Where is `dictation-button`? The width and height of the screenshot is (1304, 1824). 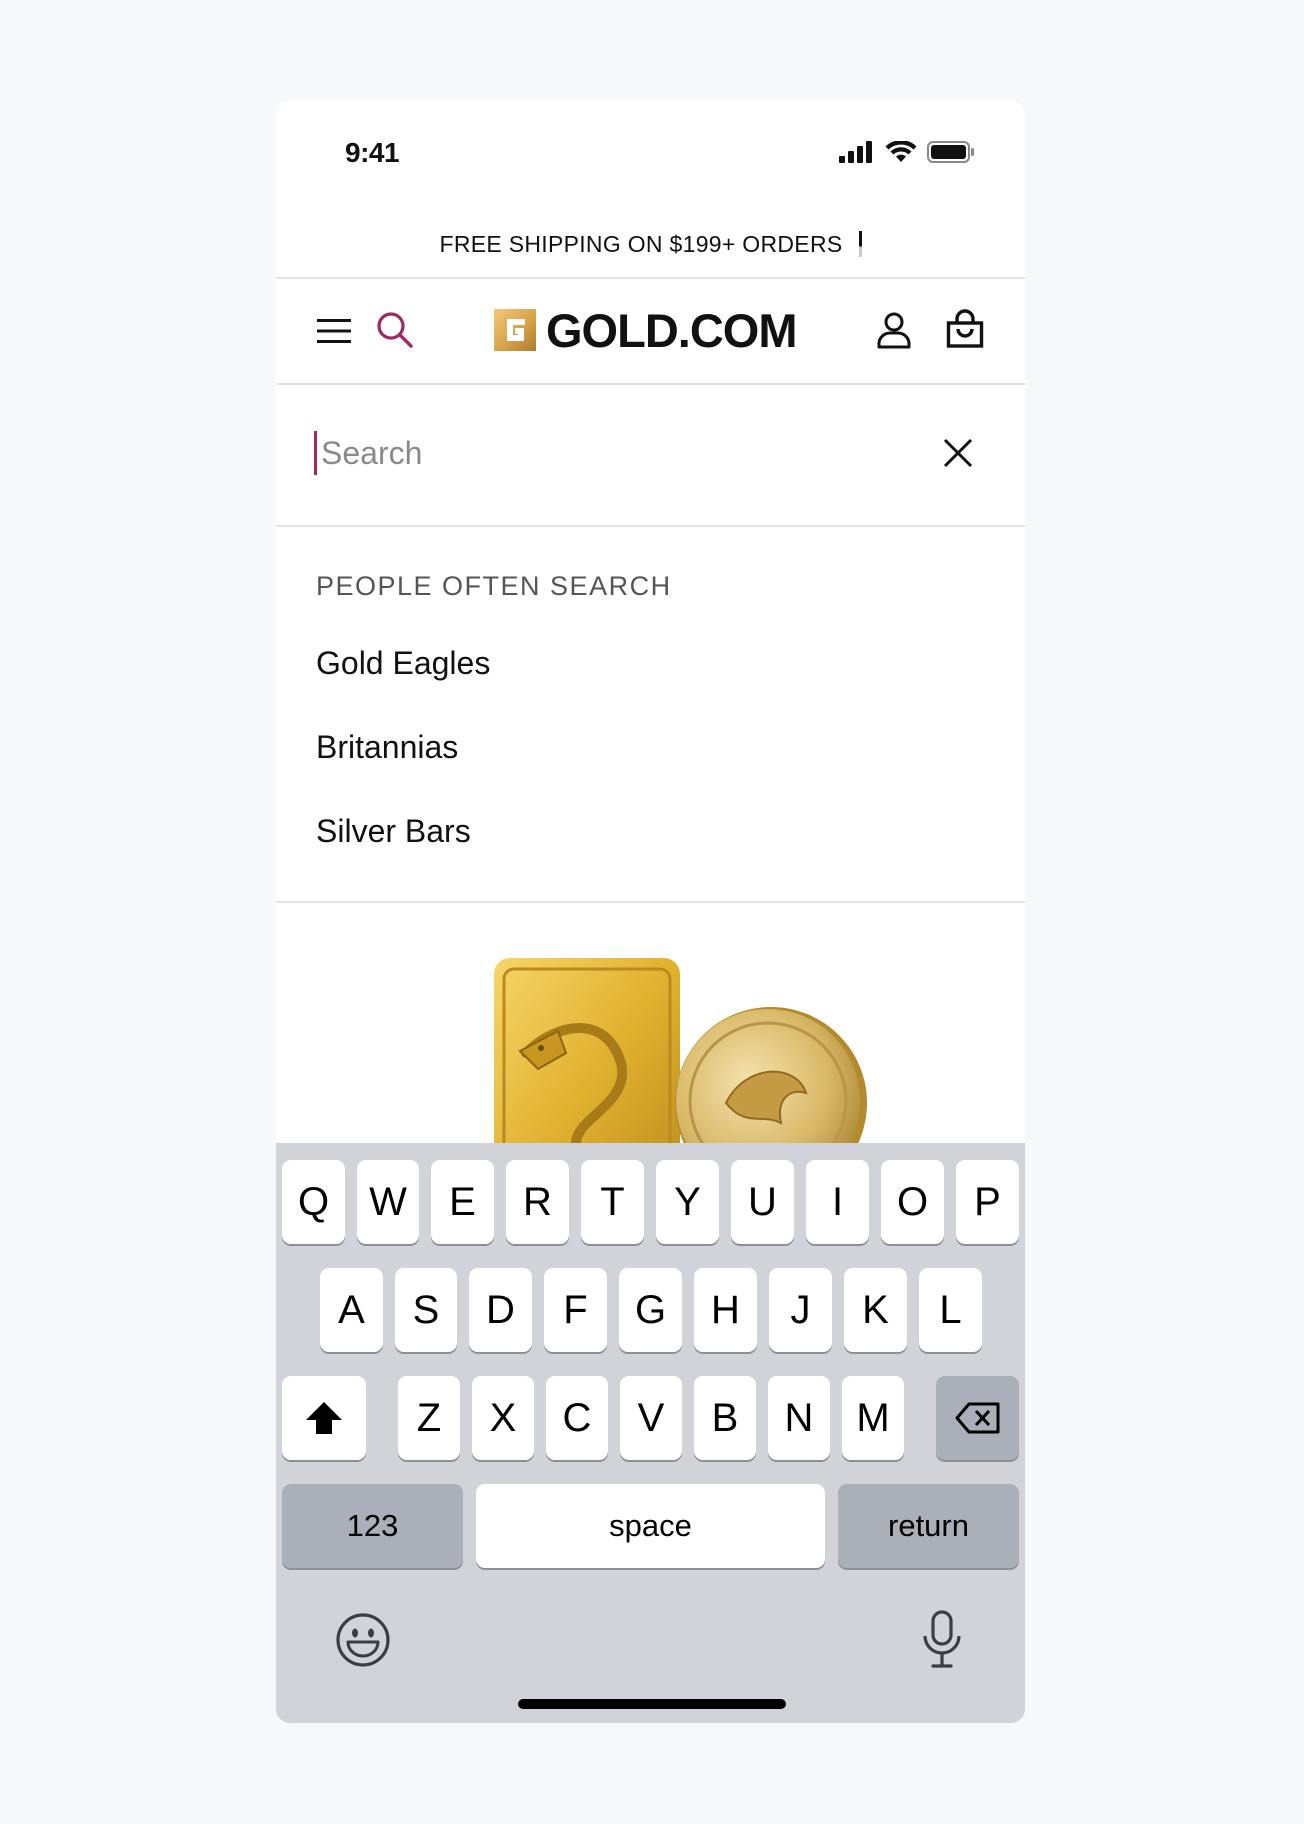 dictation-button is located at coordinates (942, 1640).